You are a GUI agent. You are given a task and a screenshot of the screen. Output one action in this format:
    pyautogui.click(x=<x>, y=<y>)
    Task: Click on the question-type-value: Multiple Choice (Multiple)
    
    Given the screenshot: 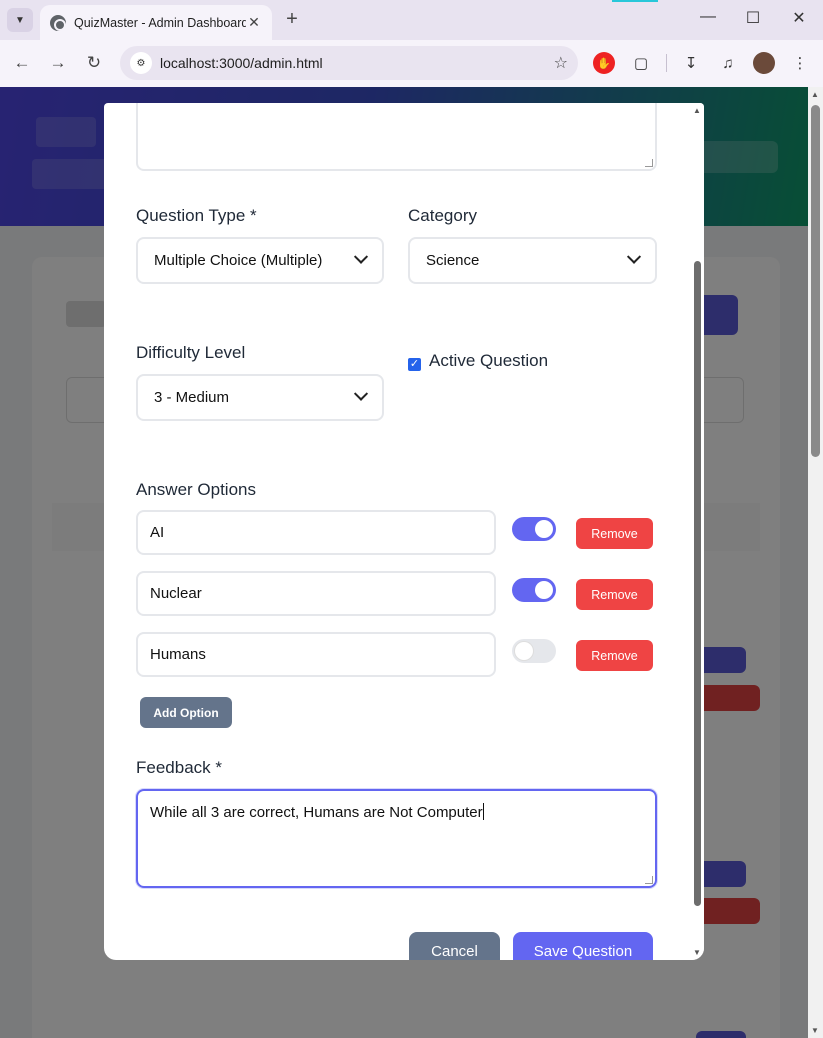 What is the action you would take?
    pyautogui.click(x=238, y=260)
    